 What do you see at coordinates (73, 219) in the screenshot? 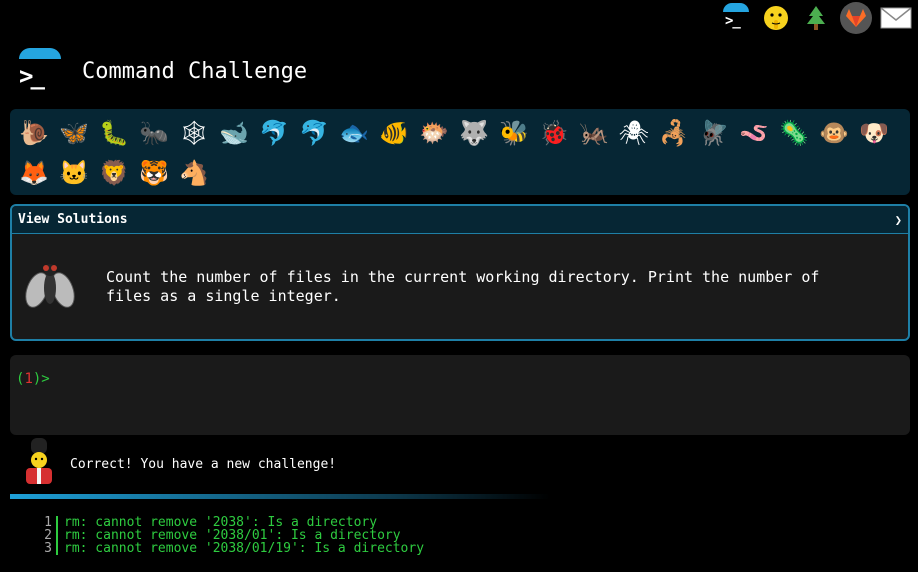
I see `view-solutions-label: View Solutions` at bounding box center [73, 219].